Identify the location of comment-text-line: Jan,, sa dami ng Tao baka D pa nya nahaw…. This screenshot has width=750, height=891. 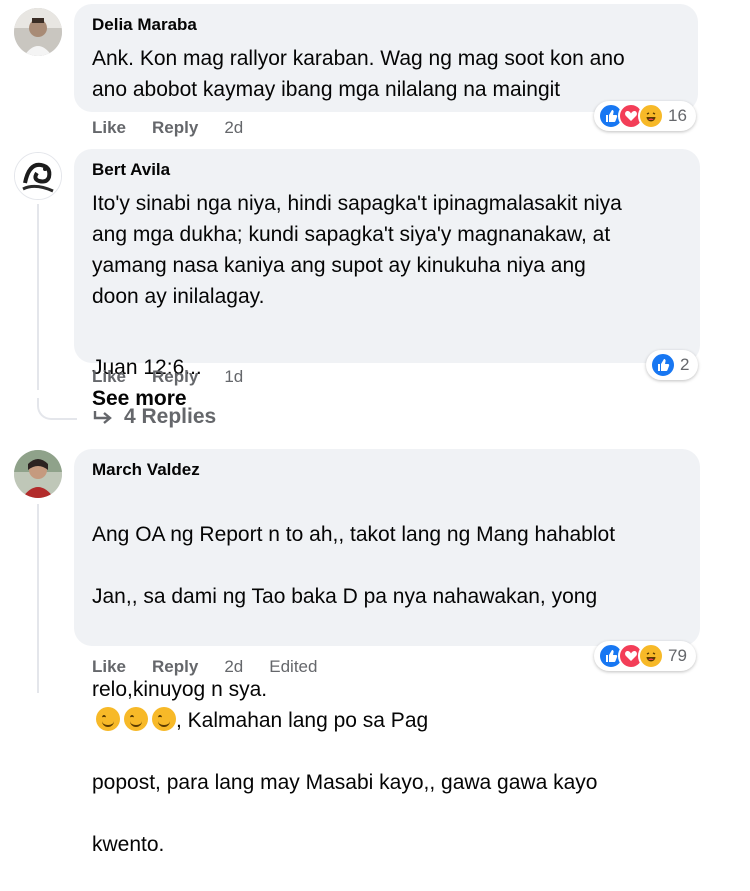
(345, 596).